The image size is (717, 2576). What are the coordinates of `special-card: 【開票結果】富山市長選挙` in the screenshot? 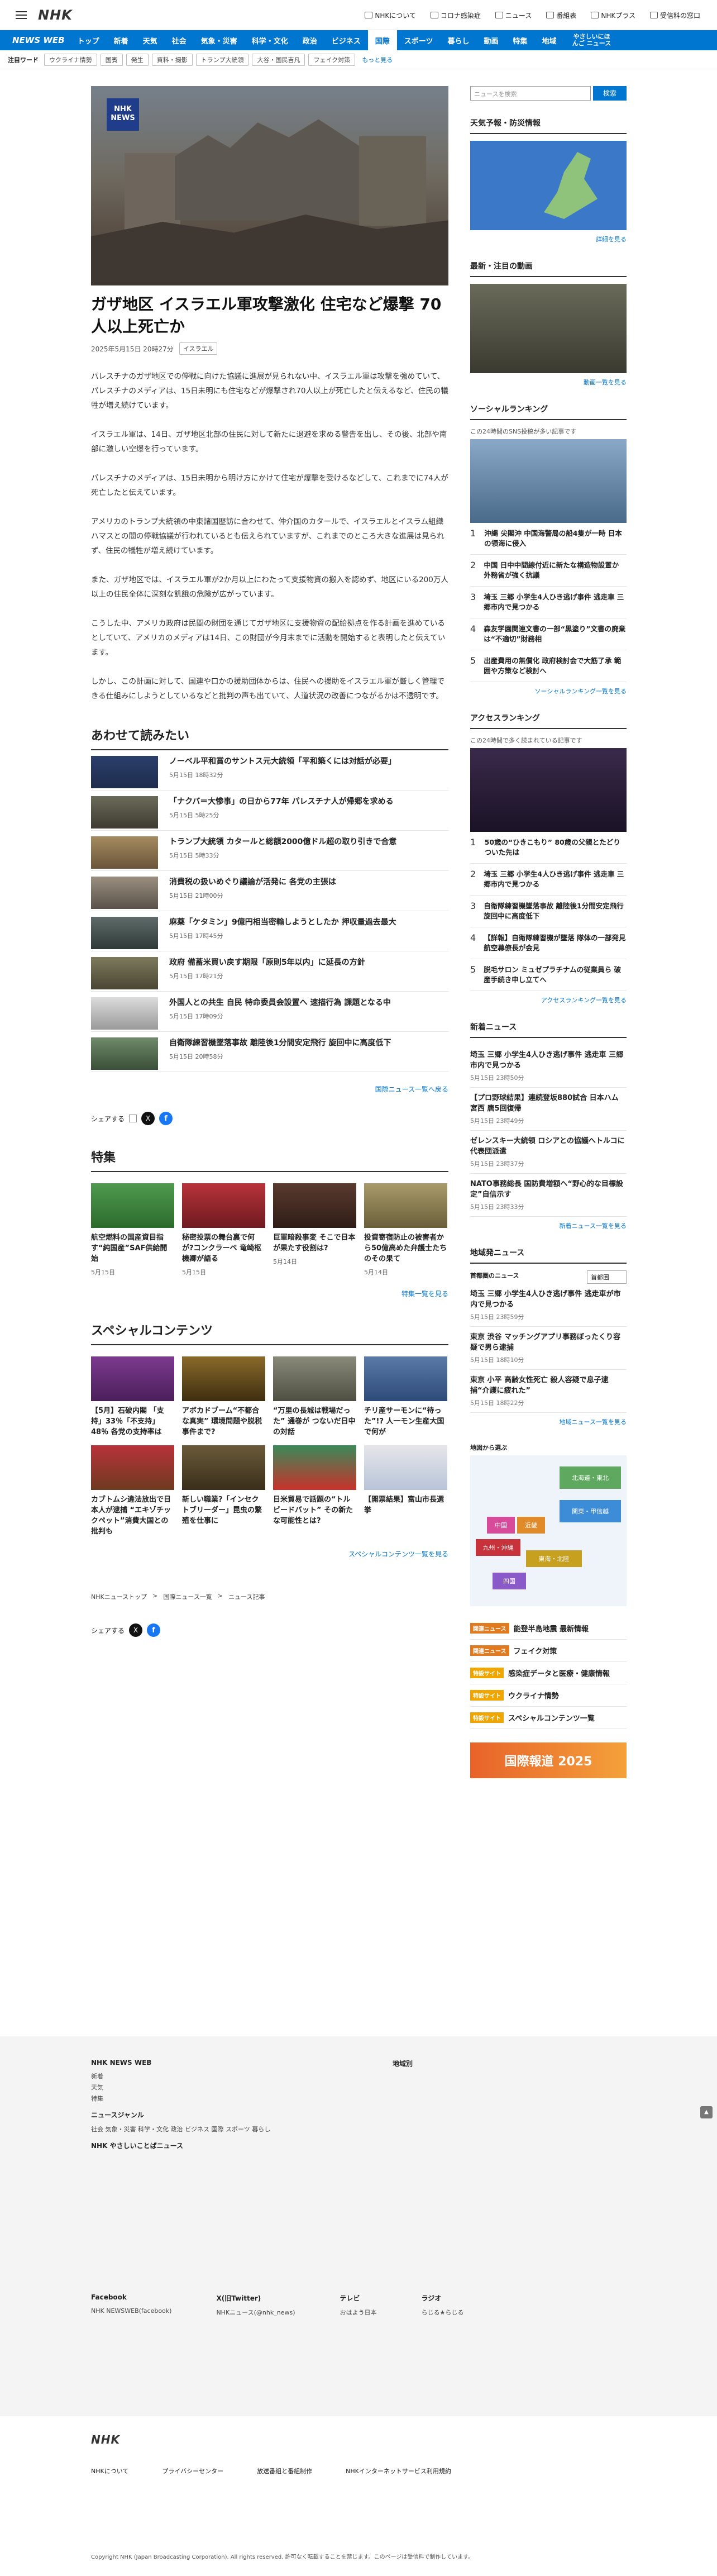 It's located at (406, 1491).